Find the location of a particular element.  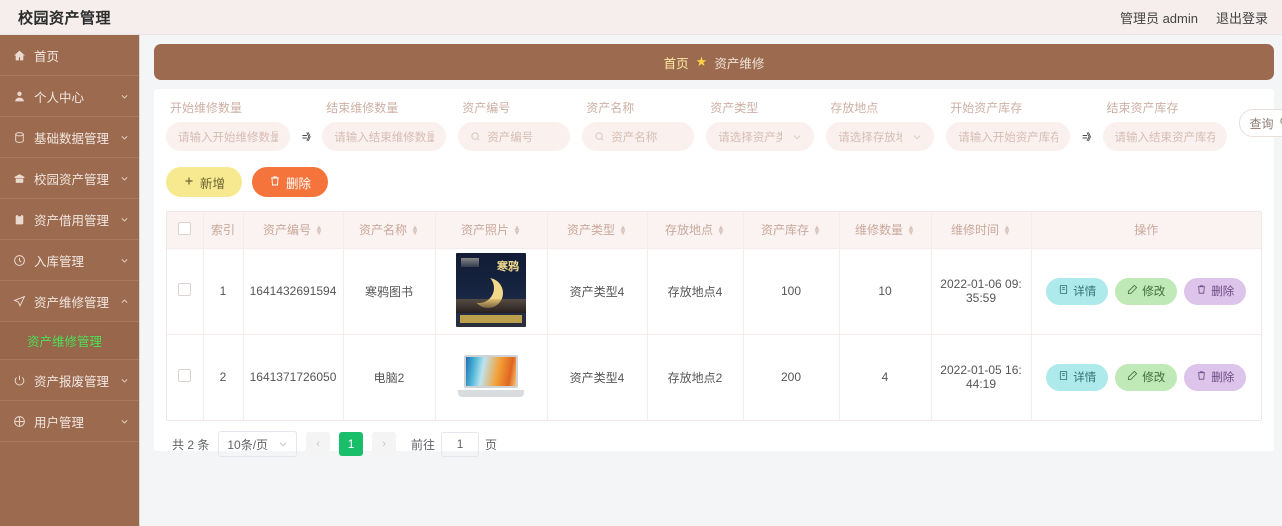

header-operations: 操作 is located at coordinates (1146, 230).